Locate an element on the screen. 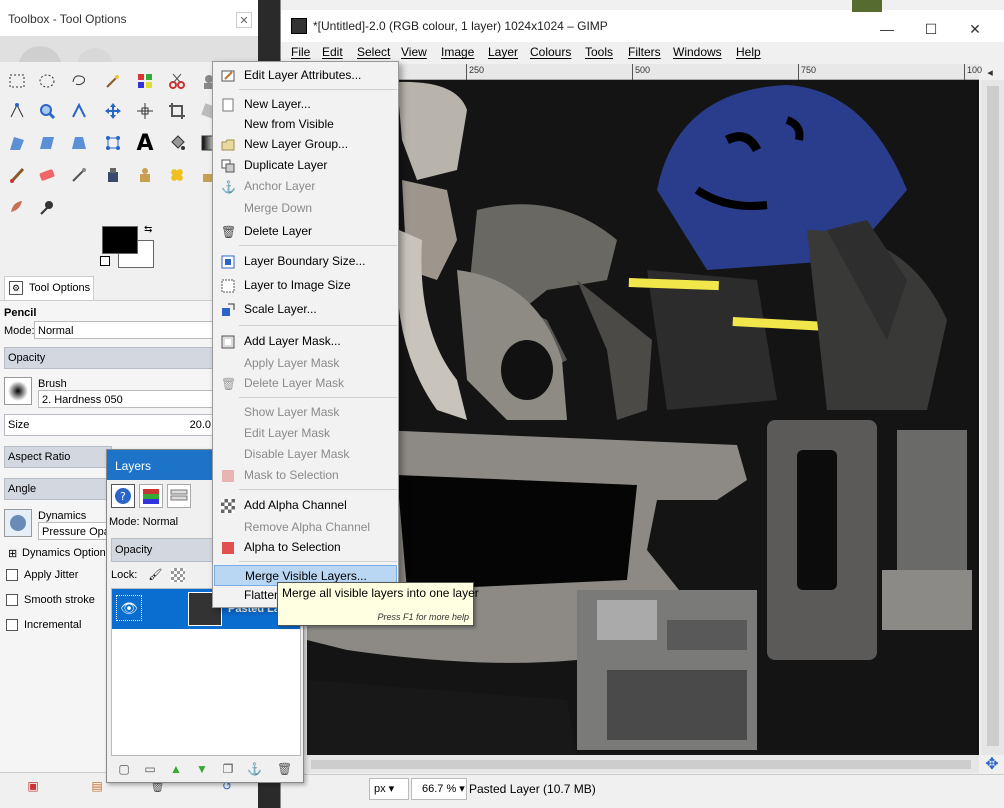 This screenshot has height=808, width=1004. lower-layer-icon: ▼ is located at coordinates (202, 769).